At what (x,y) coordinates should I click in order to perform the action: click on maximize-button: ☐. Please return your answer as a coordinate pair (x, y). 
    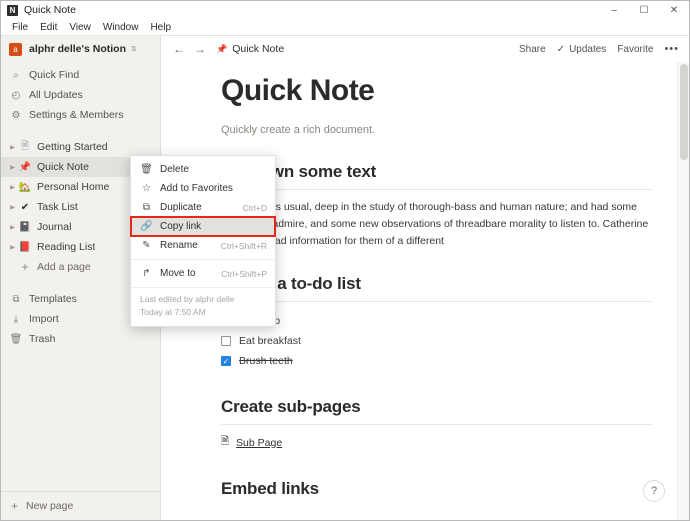
    Looking at the image, I should click on (644, 10).